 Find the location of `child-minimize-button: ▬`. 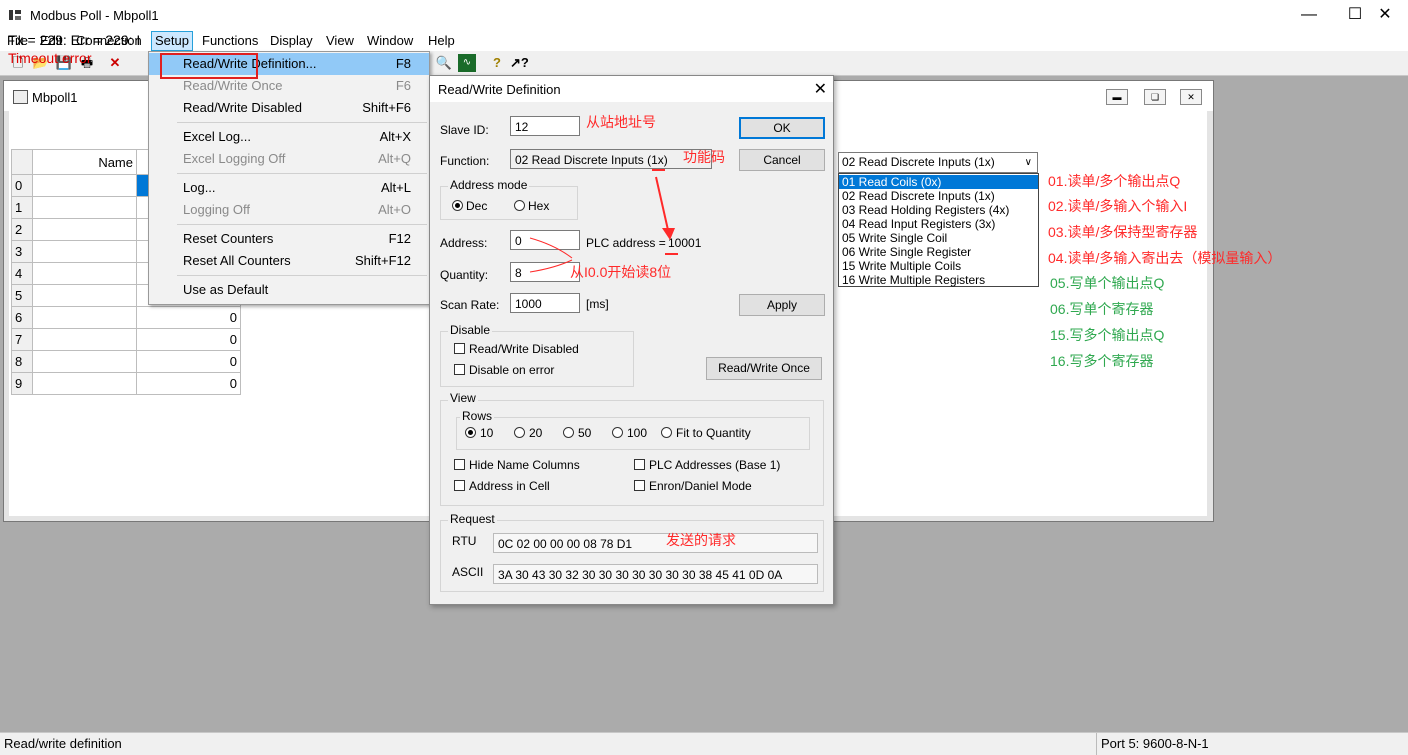

child-minimize-button: ▬ is located at coordinates (1117, 97).